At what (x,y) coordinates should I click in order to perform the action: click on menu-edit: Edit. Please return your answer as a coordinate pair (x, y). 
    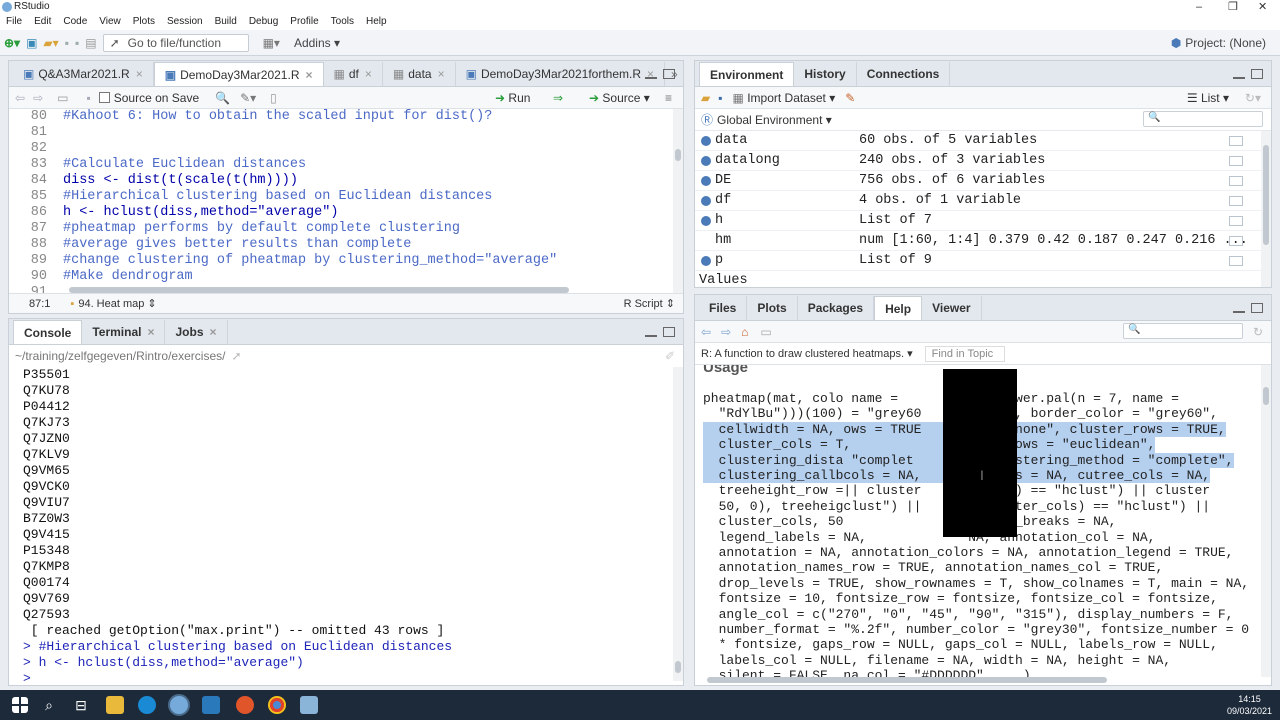
    Looking at the image, I should click on (42, 22).